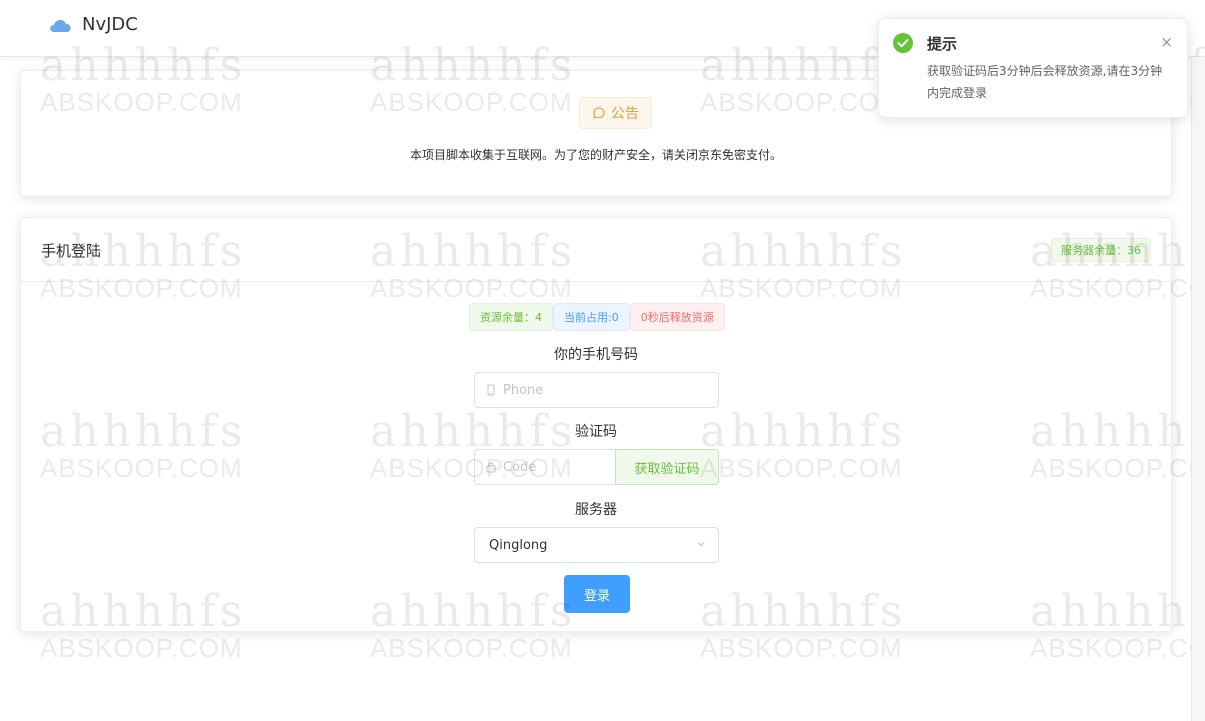 The width and height of the screenshot is (1205, 721). What do you see at coordinates (520, 467) in the screenshot?
I see `code-placeholder: Code` at bounding box center [520, 467].